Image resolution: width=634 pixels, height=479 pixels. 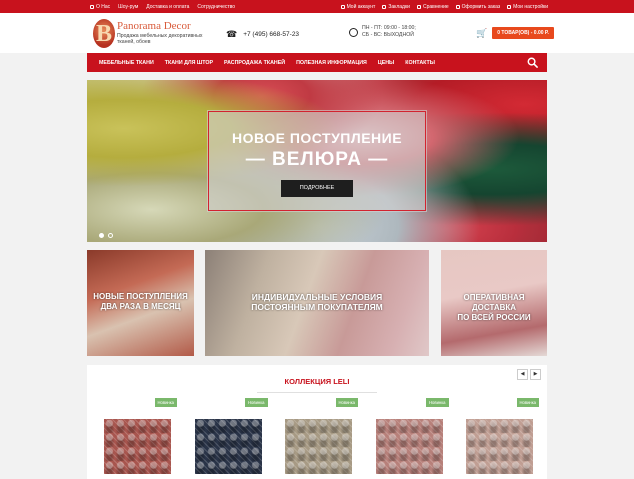 I want to click on phone-block: ☎ +7 (495) 668-57-23, so click(x=262, y=34).